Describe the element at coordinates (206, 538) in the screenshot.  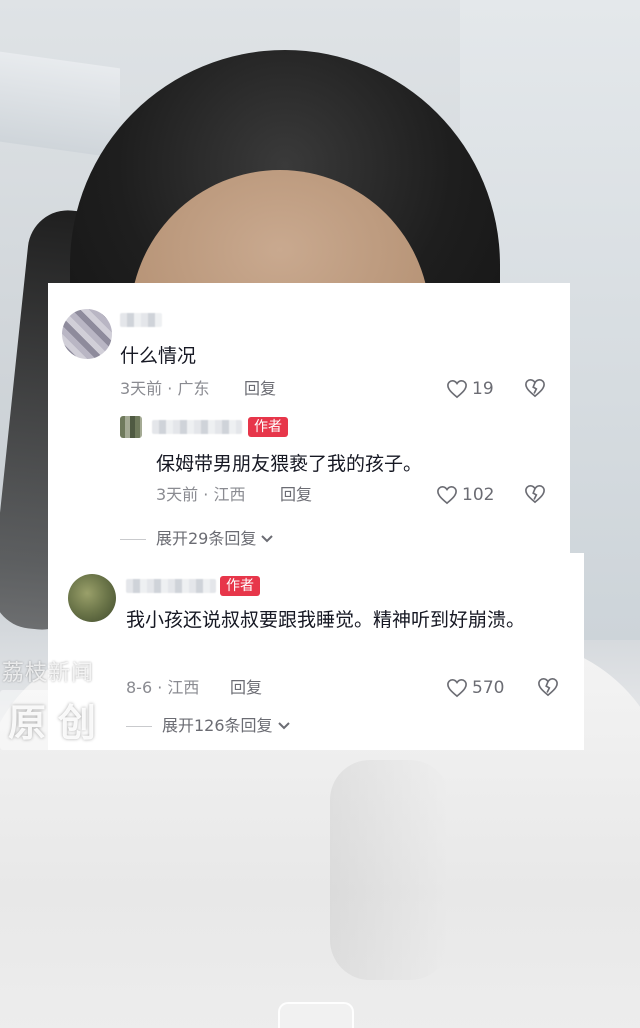
I see `expand-replies-label: 展开29条回复` at that location.